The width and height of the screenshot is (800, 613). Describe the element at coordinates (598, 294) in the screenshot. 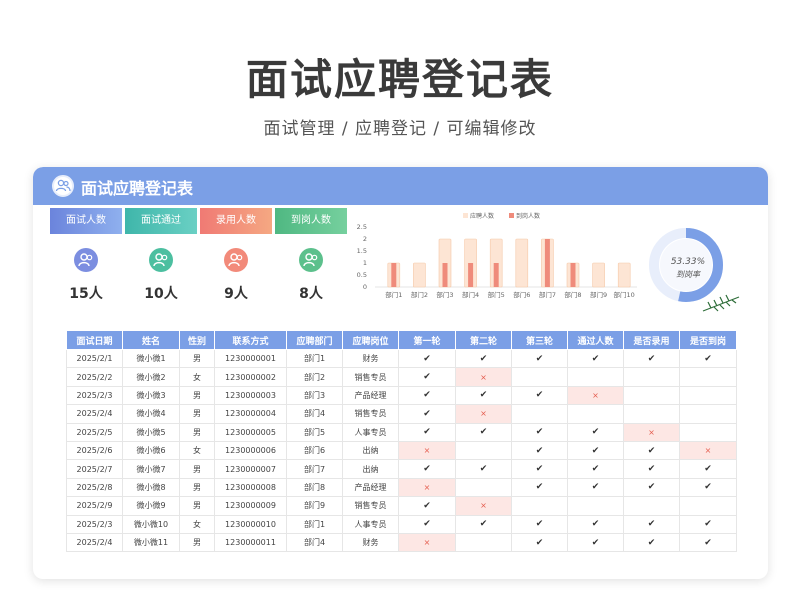

I see `x-tick-label: 部门9` at that location.